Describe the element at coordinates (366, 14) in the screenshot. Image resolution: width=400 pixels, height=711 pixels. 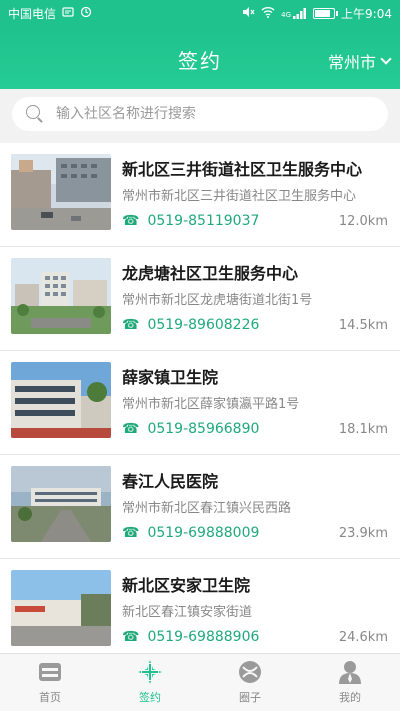
I see `clock: 上午9:04` at that location.